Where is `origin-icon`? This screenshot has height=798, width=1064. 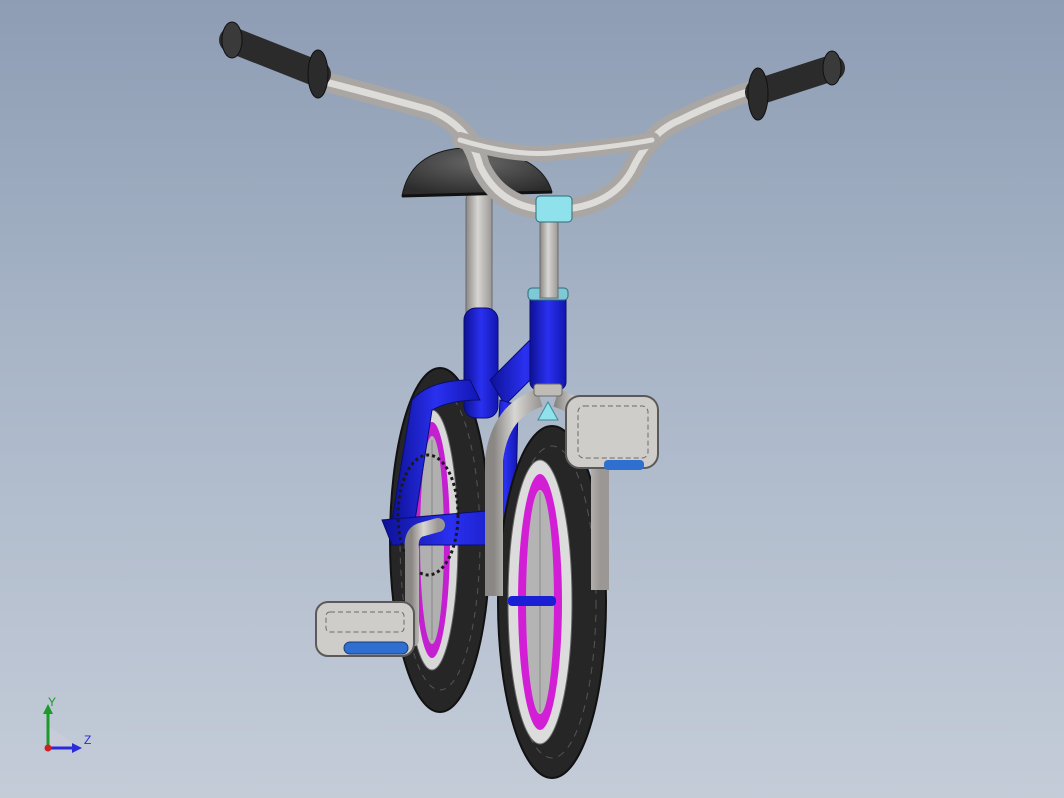
origin-icon is located at coordinates (48, 748).